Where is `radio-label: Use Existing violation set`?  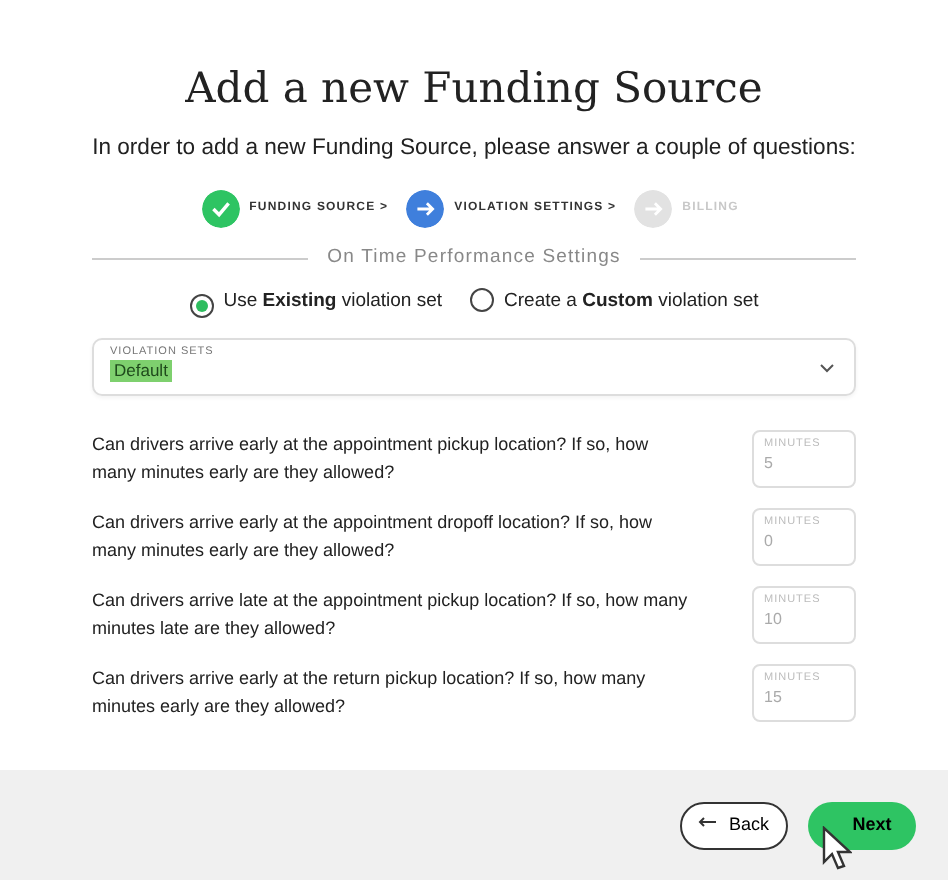
radio-label: Use Existing violation set is located at coordinates (333, 301).